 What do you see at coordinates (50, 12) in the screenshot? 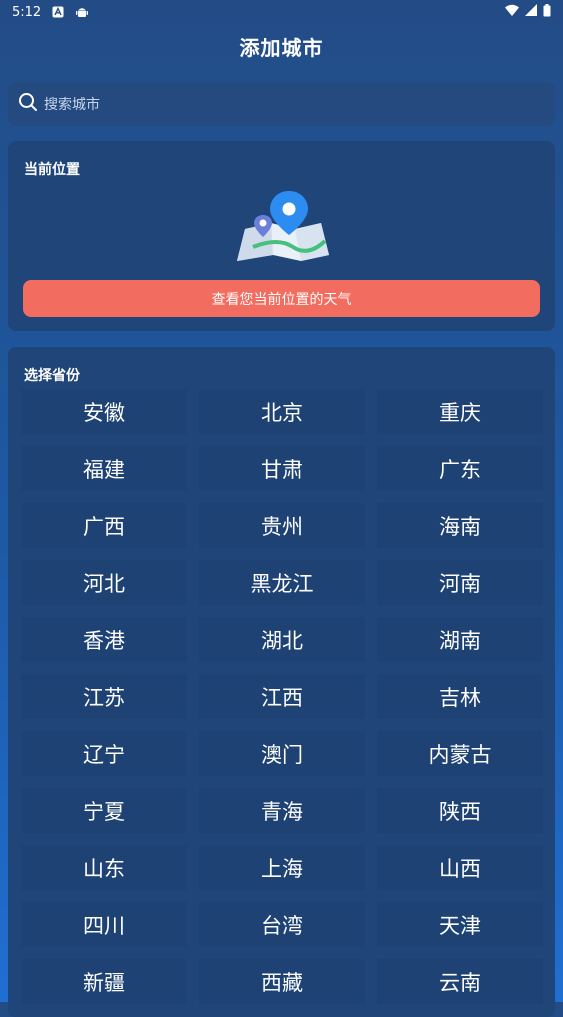
I see `status-left: 5:12` at bounding box center [50, 12].